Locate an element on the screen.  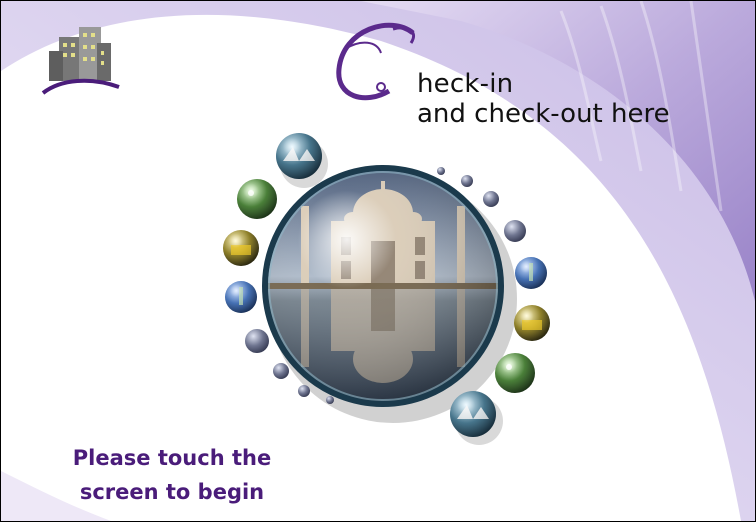
touch-prompt-line-1: Please touch the is located at coordinates (172, 458).